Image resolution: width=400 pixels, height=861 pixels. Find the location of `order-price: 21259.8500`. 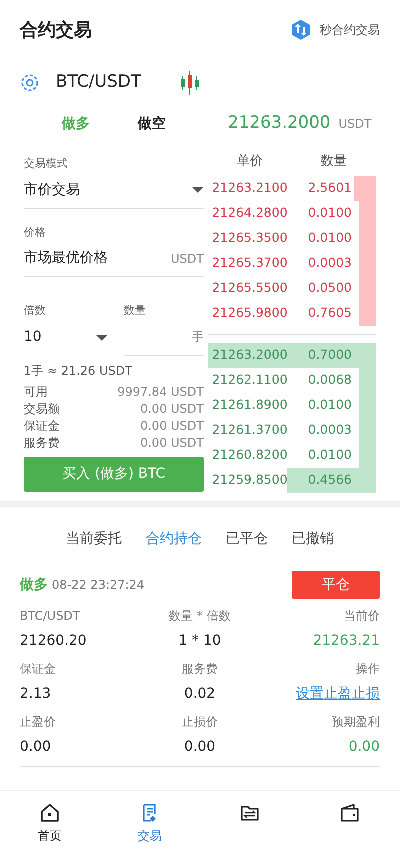

order-price: 21259.8500 is located at coordinates (250, 480).